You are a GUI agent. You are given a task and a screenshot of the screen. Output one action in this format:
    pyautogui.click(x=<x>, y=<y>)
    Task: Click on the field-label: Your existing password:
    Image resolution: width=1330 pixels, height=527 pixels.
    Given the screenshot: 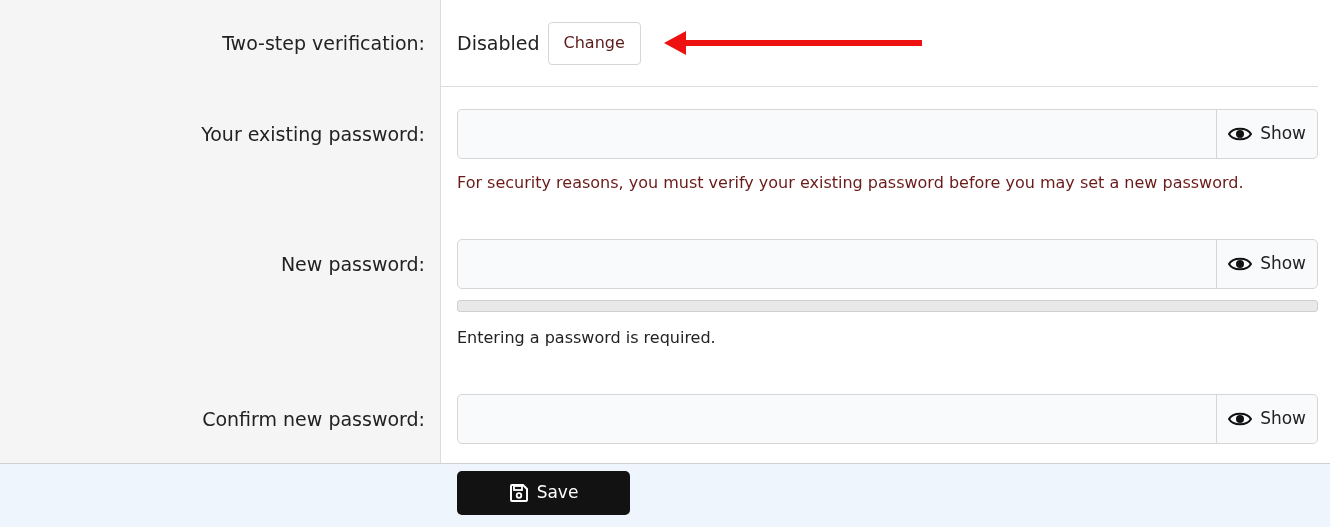 What is the action you would take?
    pyautogui.click(x=313, y=134)
    